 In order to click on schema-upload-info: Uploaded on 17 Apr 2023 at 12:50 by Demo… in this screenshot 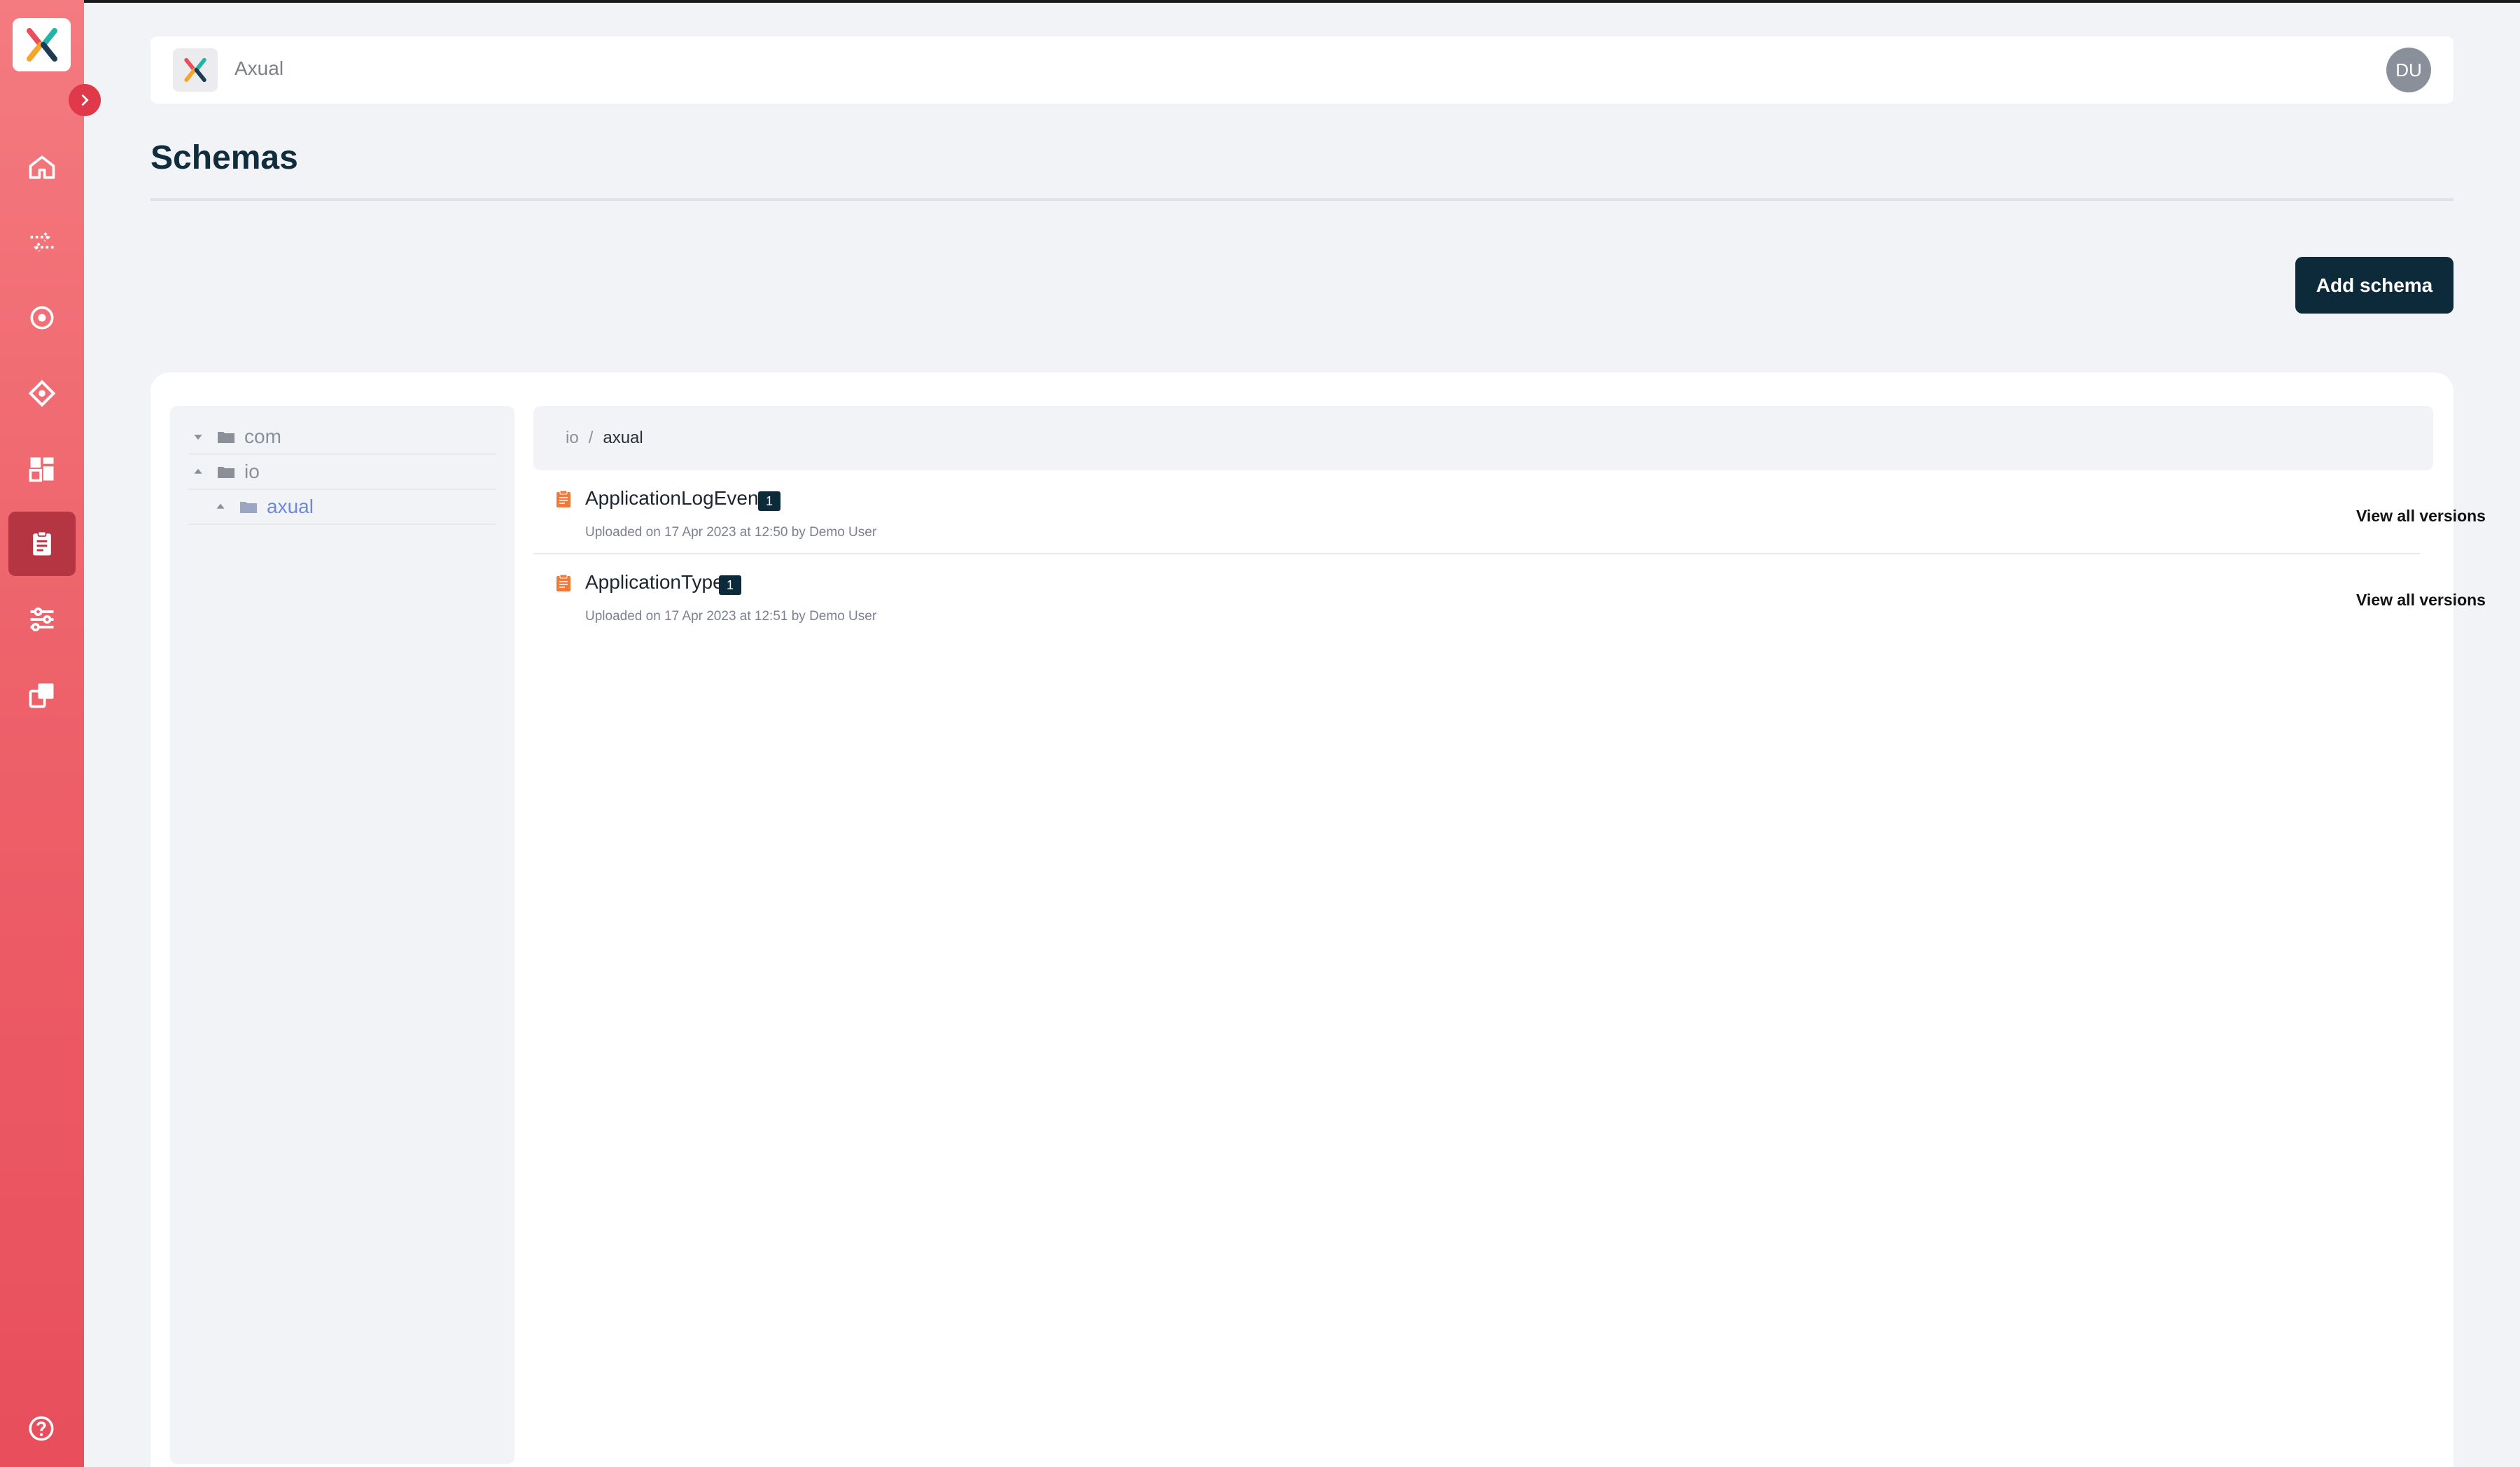, I will do `click(731, 532)`.